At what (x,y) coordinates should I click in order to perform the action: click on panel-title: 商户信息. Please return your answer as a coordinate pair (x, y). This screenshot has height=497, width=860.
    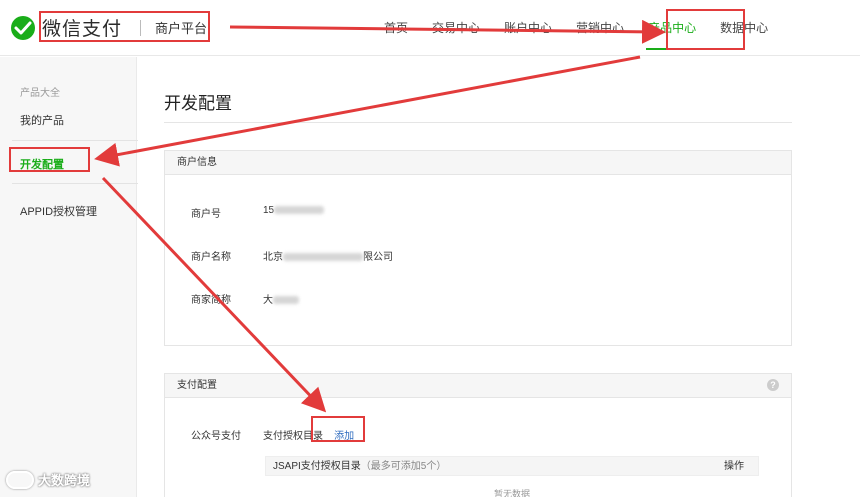
    Looking at the image, I should click on (478, 163).